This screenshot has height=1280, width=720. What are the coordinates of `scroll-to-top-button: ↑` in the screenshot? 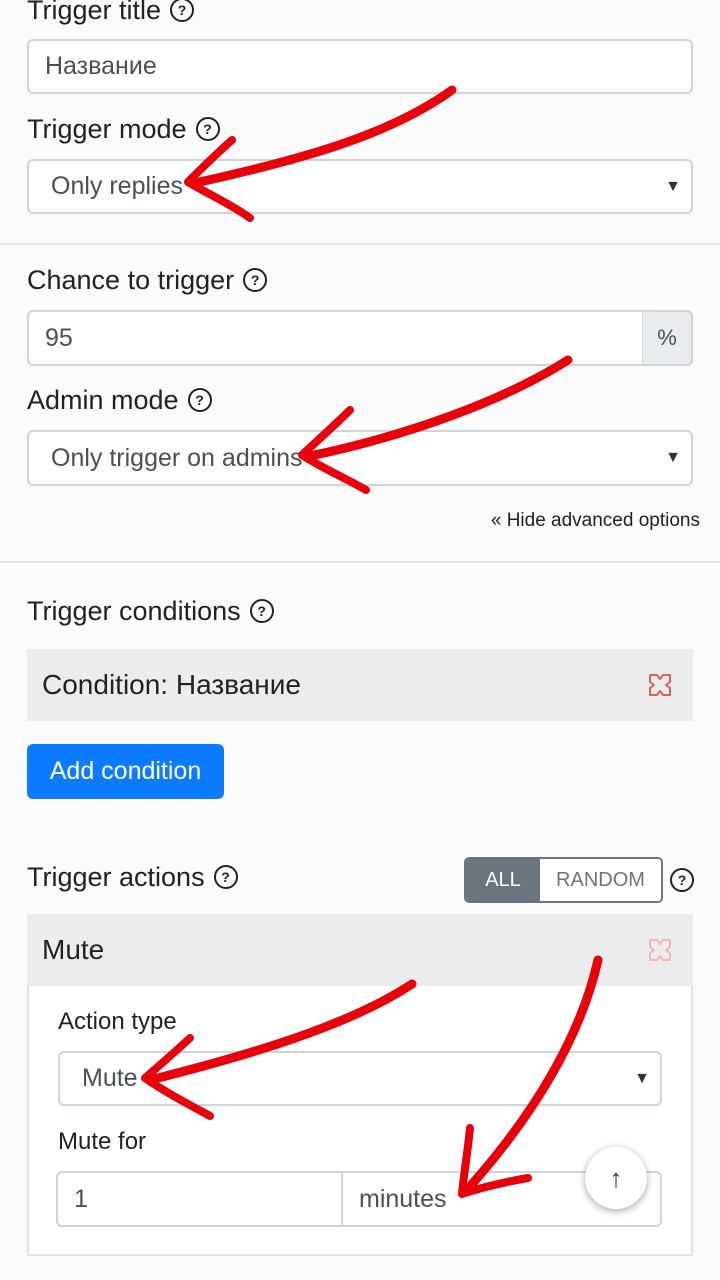 It's located at (616, 1178).